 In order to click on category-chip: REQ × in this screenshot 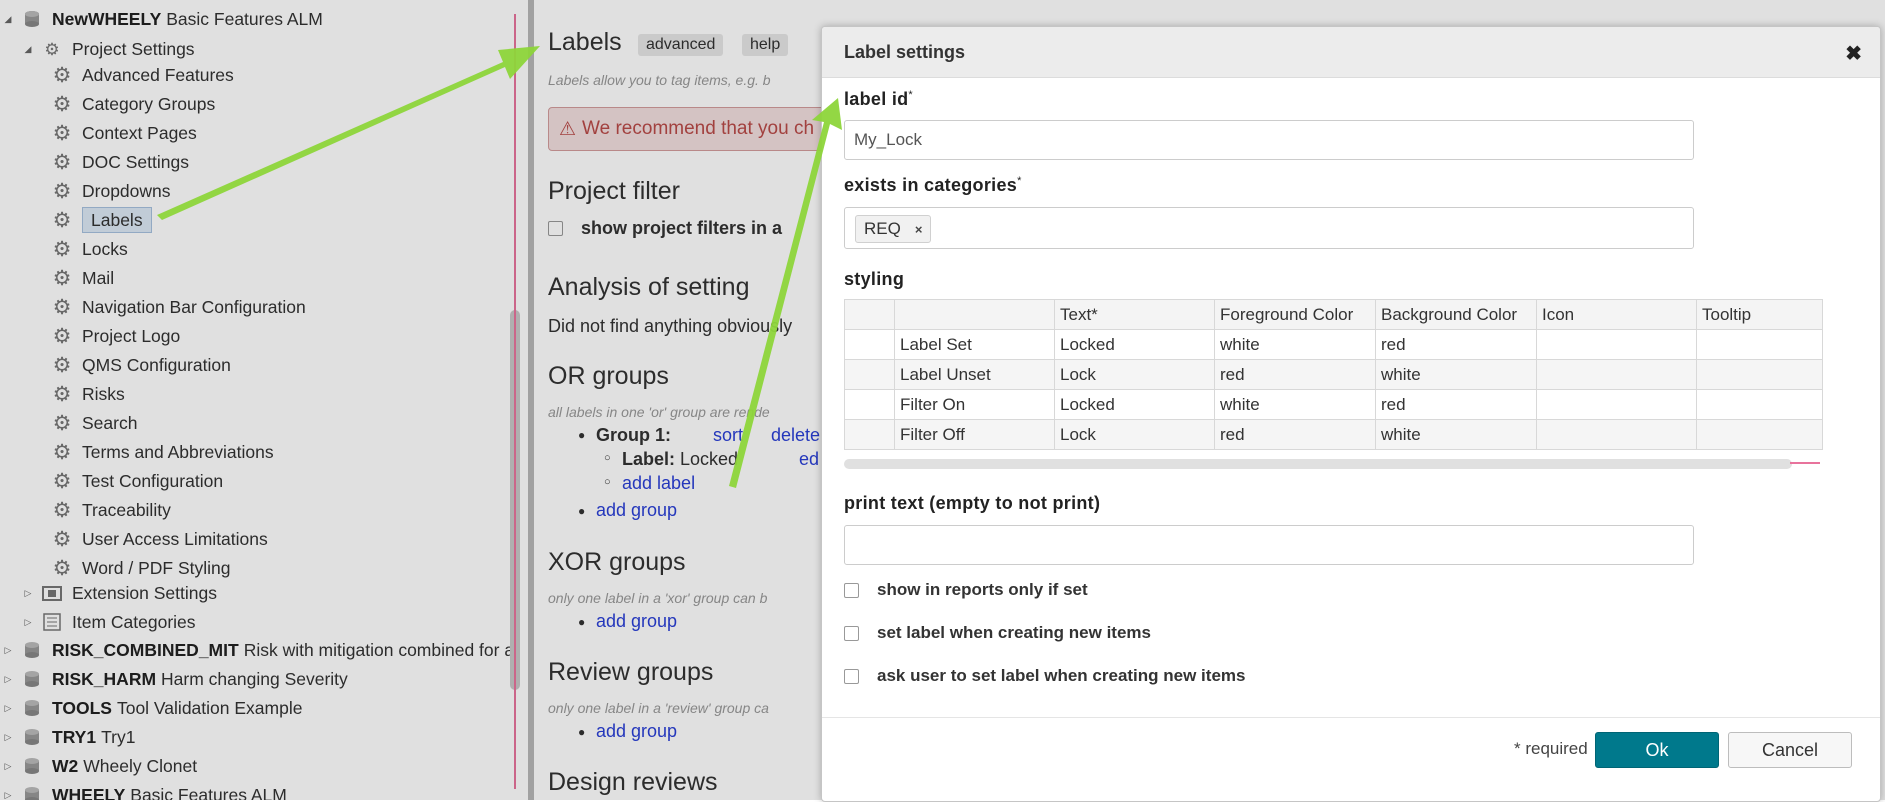, I will do `click(893, 229)`.